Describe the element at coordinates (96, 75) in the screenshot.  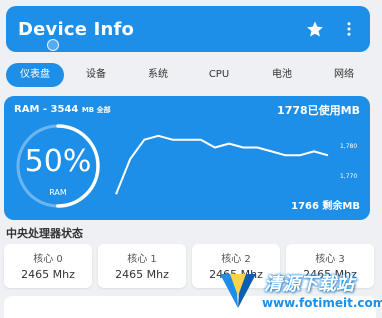
I see `tab-device: 设备` at that location.